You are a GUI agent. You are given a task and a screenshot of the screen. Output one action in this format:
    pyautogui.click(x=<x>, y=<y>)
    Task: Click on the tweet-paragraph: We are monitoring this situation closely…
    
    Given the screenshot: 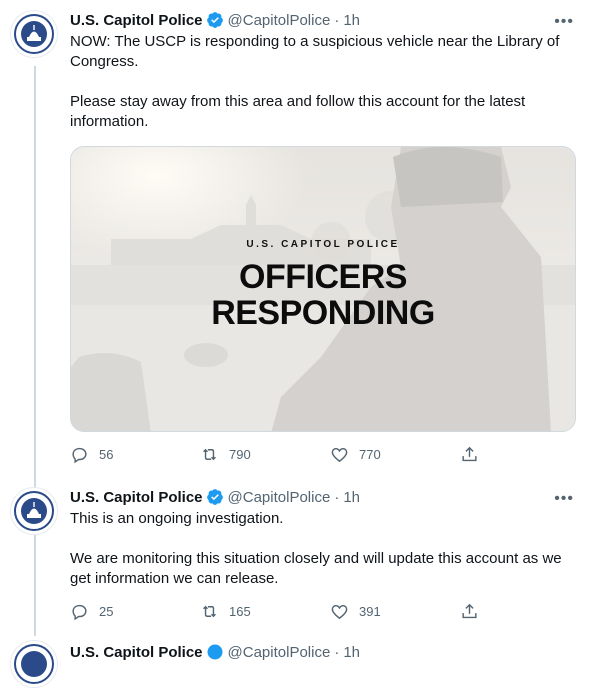 What is the action you would take?
    pyautogui.click(x=316, y=568)
    